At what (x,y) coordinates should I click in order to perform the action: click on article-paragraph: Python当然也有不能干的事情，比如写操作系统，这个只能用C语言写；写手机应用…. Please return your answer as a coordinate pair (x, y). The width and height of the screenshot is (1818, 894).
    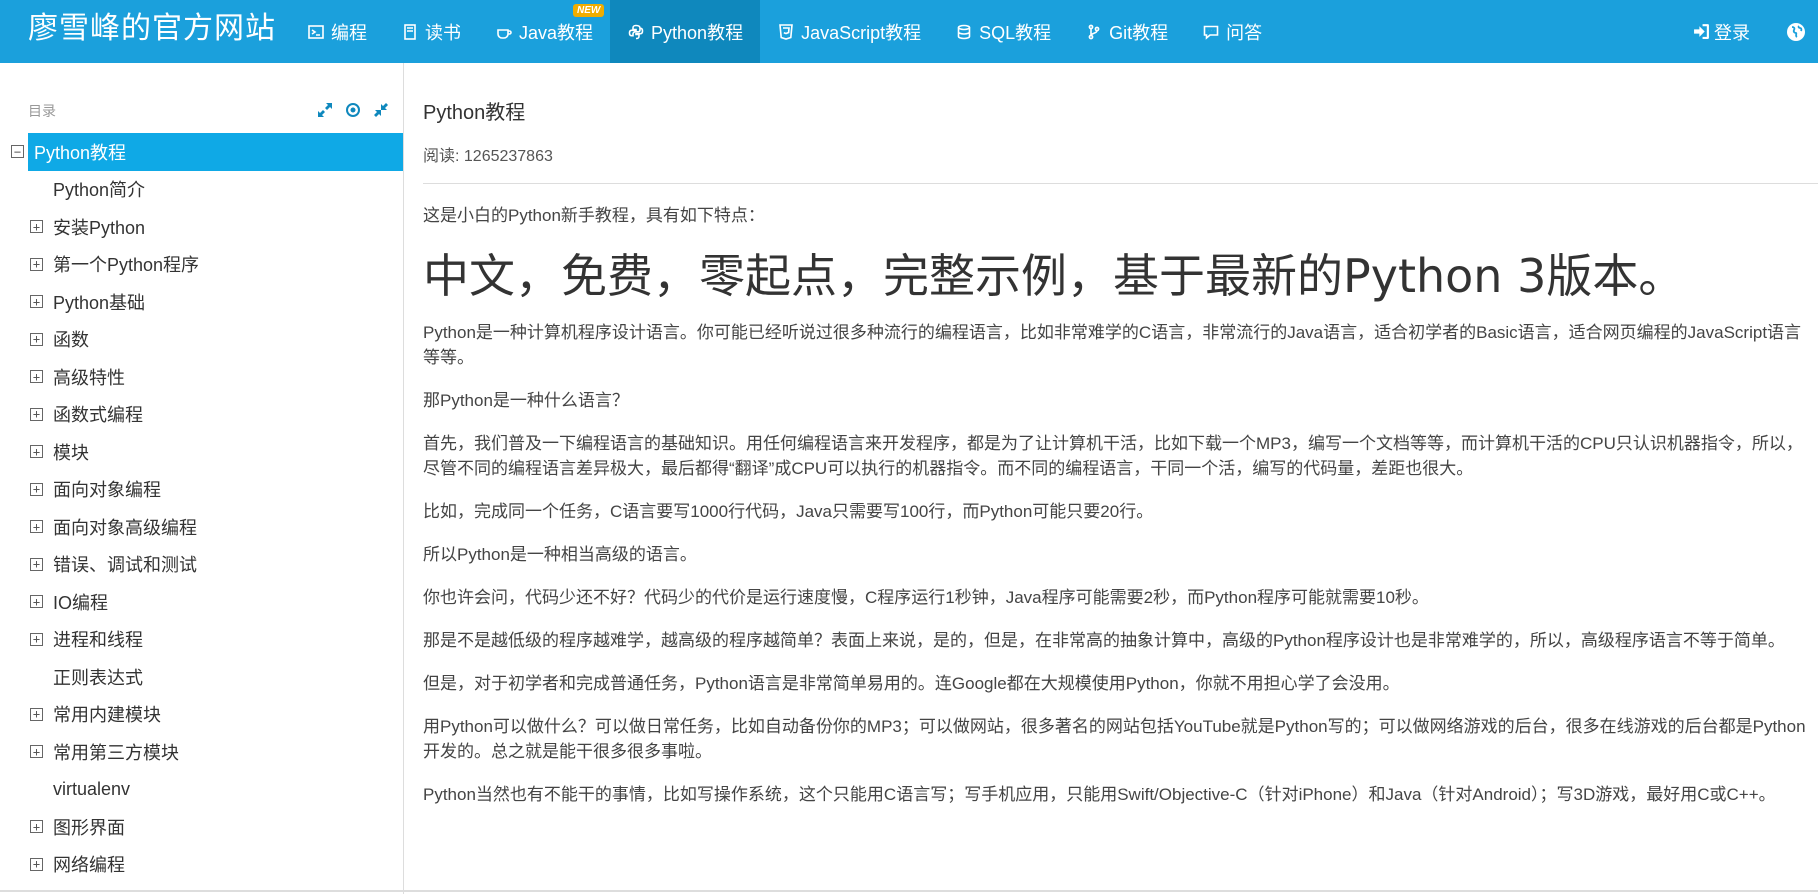
    Looking at the image, I should click on (1099, 794).